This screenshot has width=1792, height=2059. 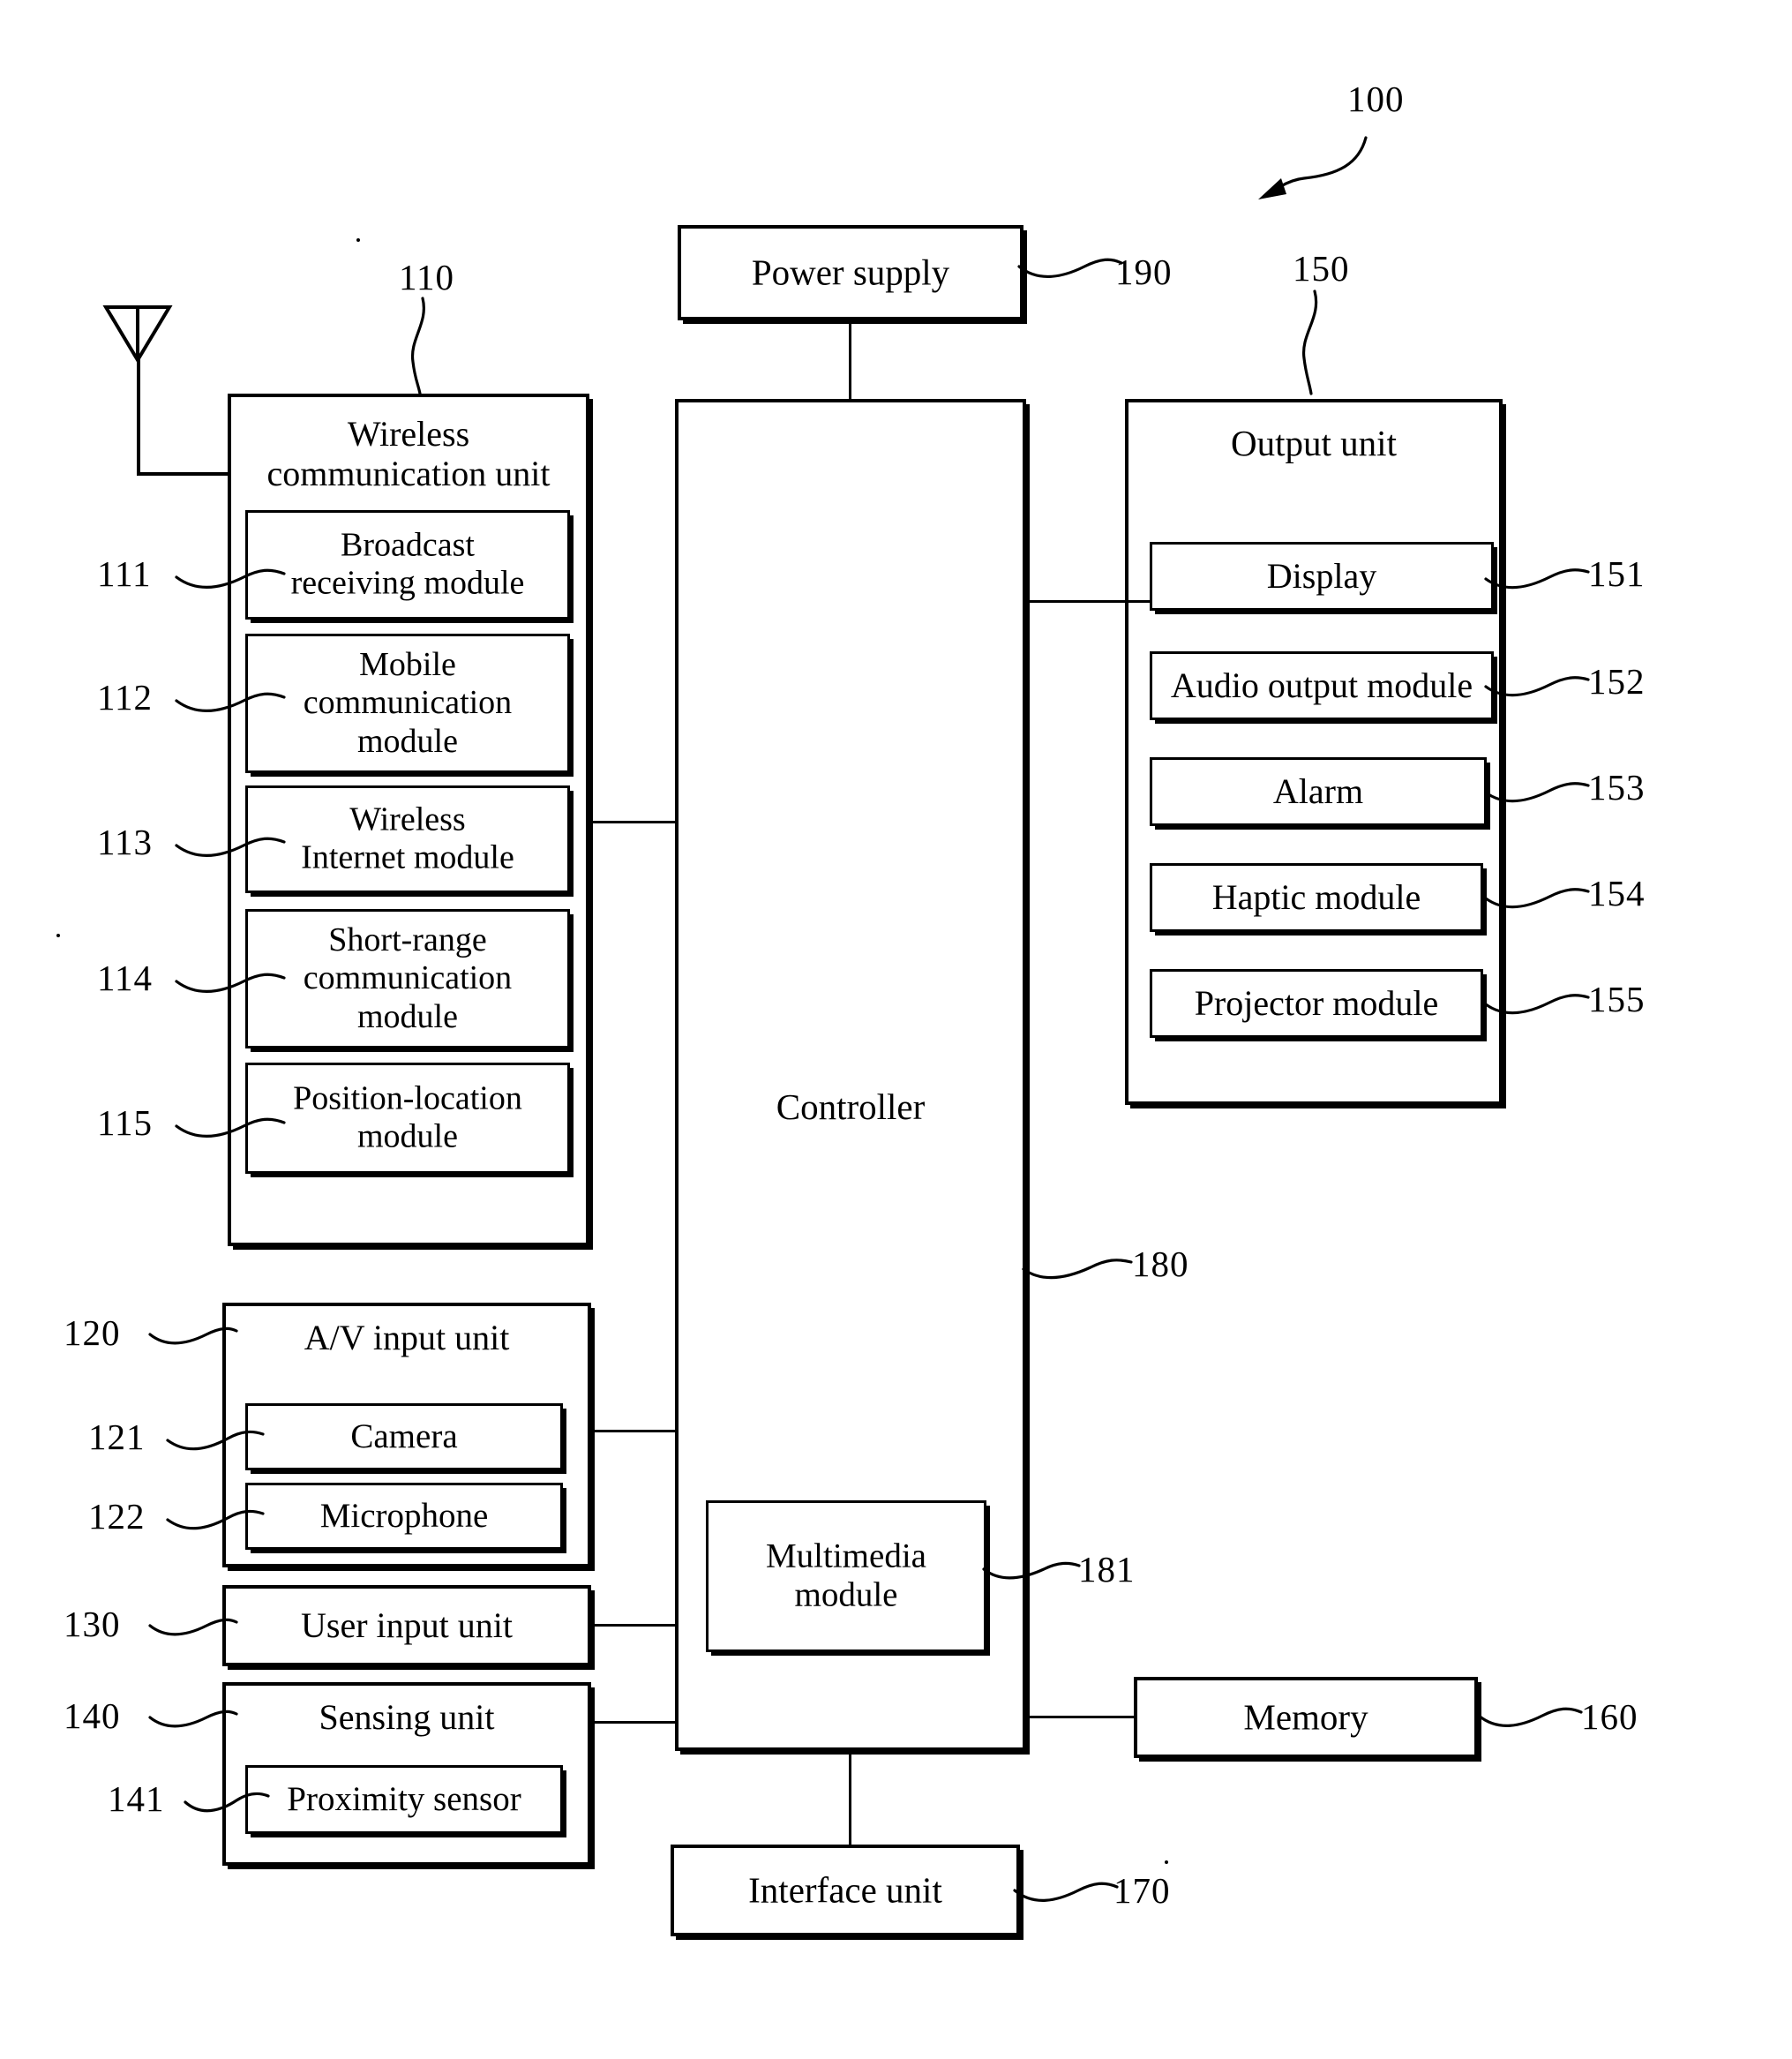 What do you see at coordinates (407, 1717) in the screenshot?
I see `sensing-unit-title: Sensing unit` at bounding box center [407, 1717].